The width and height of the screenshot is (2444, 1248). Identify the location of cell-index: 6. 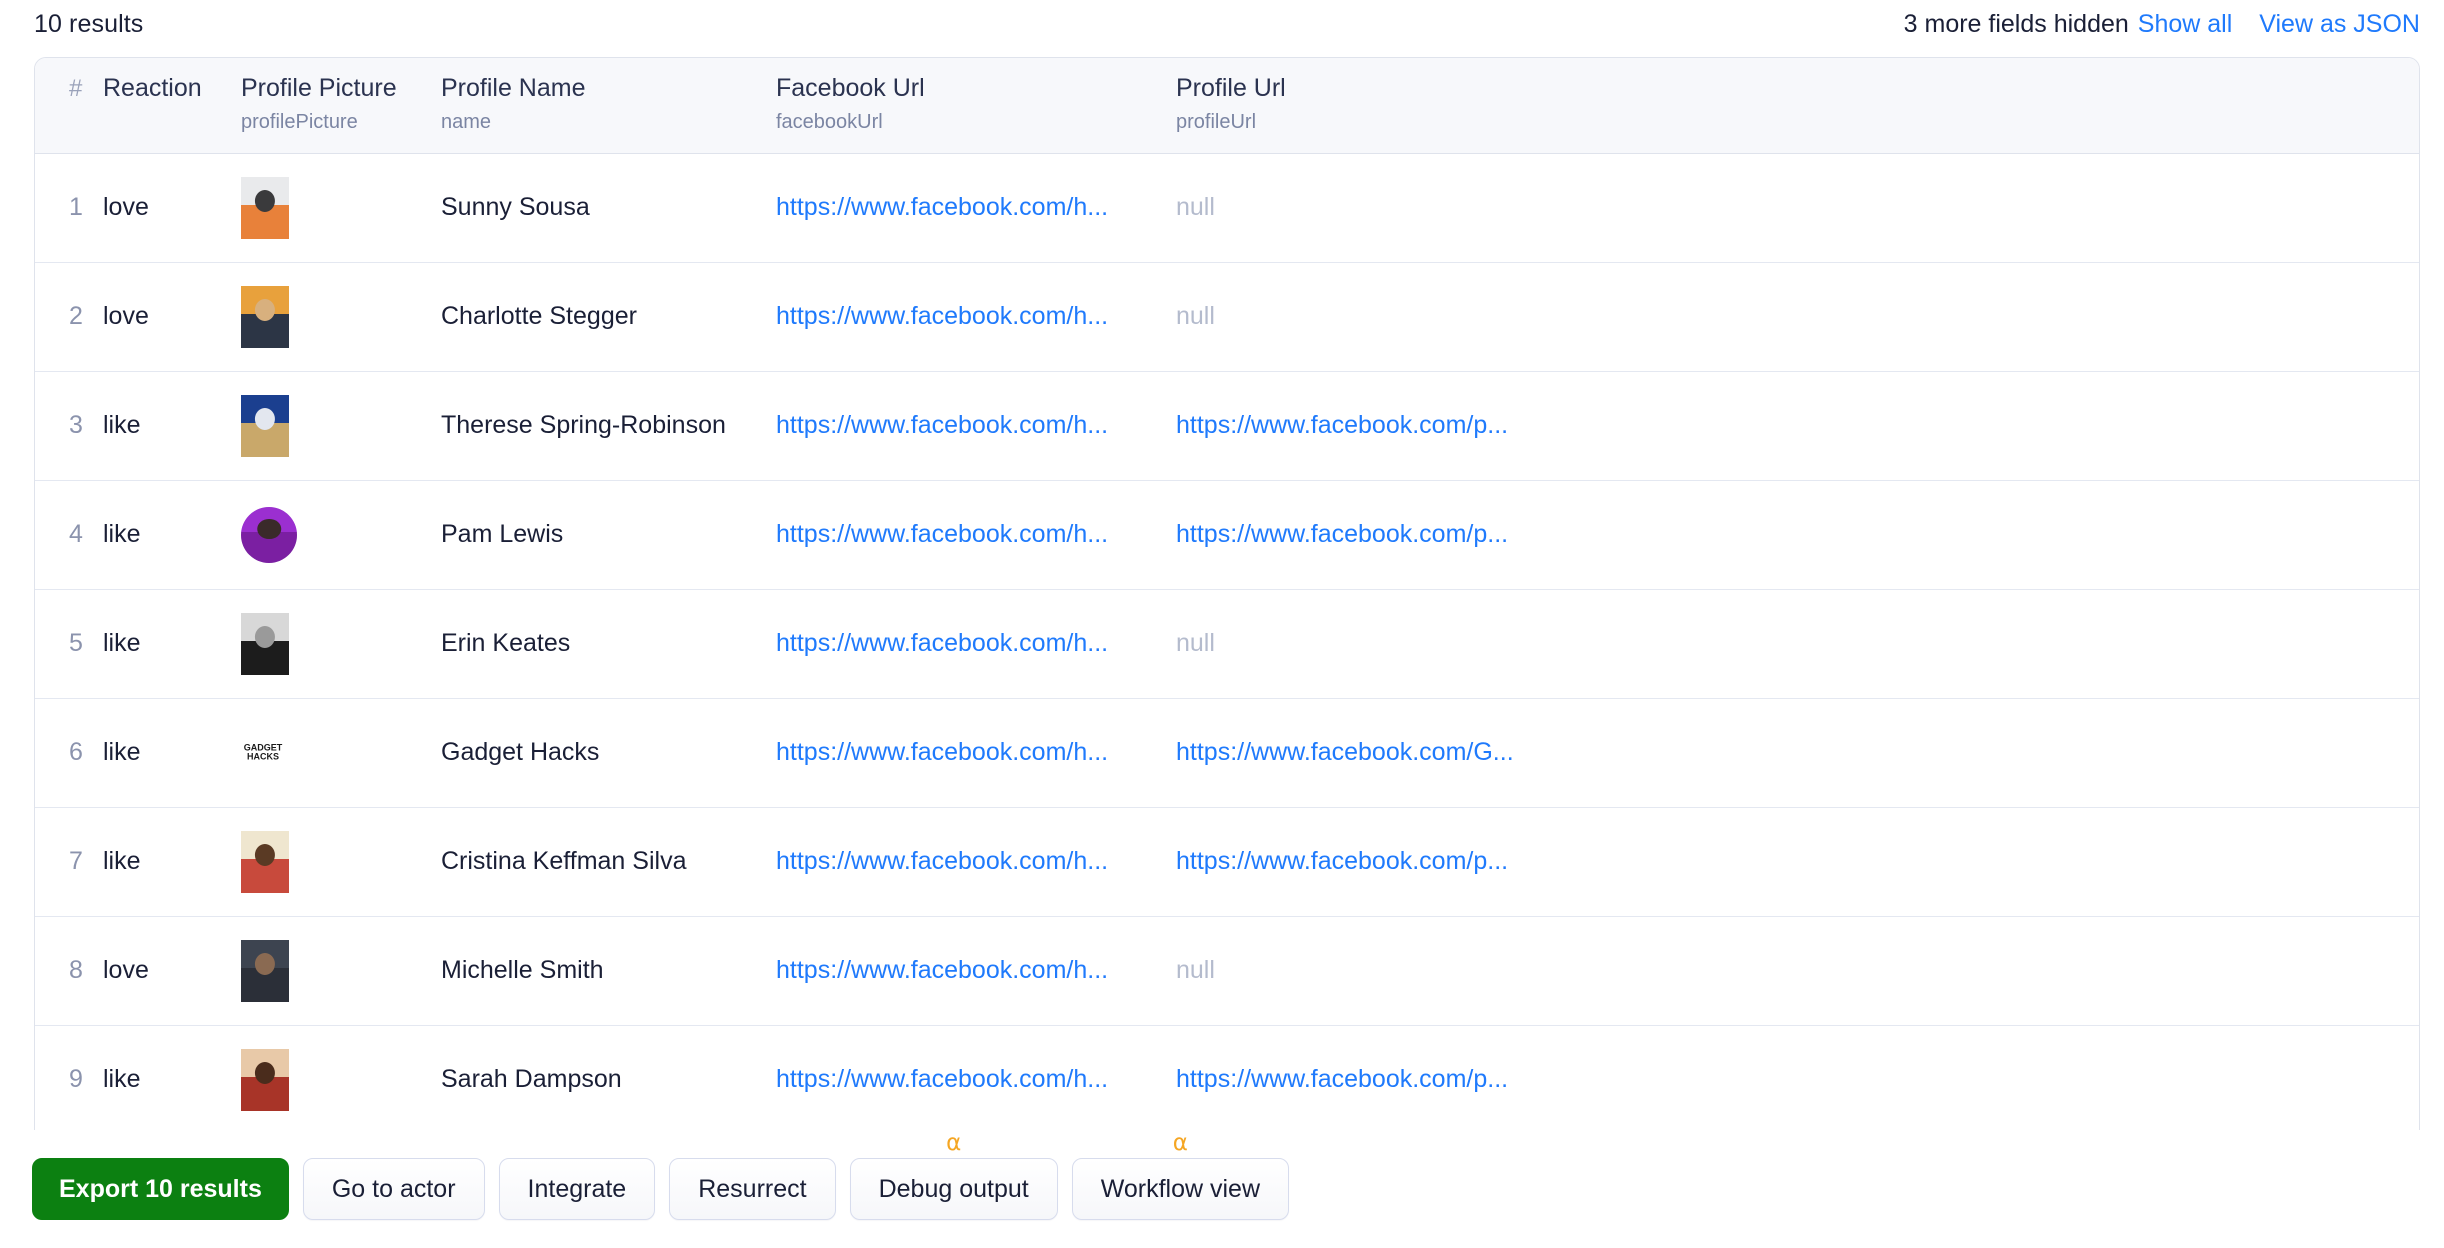
(69, 752).